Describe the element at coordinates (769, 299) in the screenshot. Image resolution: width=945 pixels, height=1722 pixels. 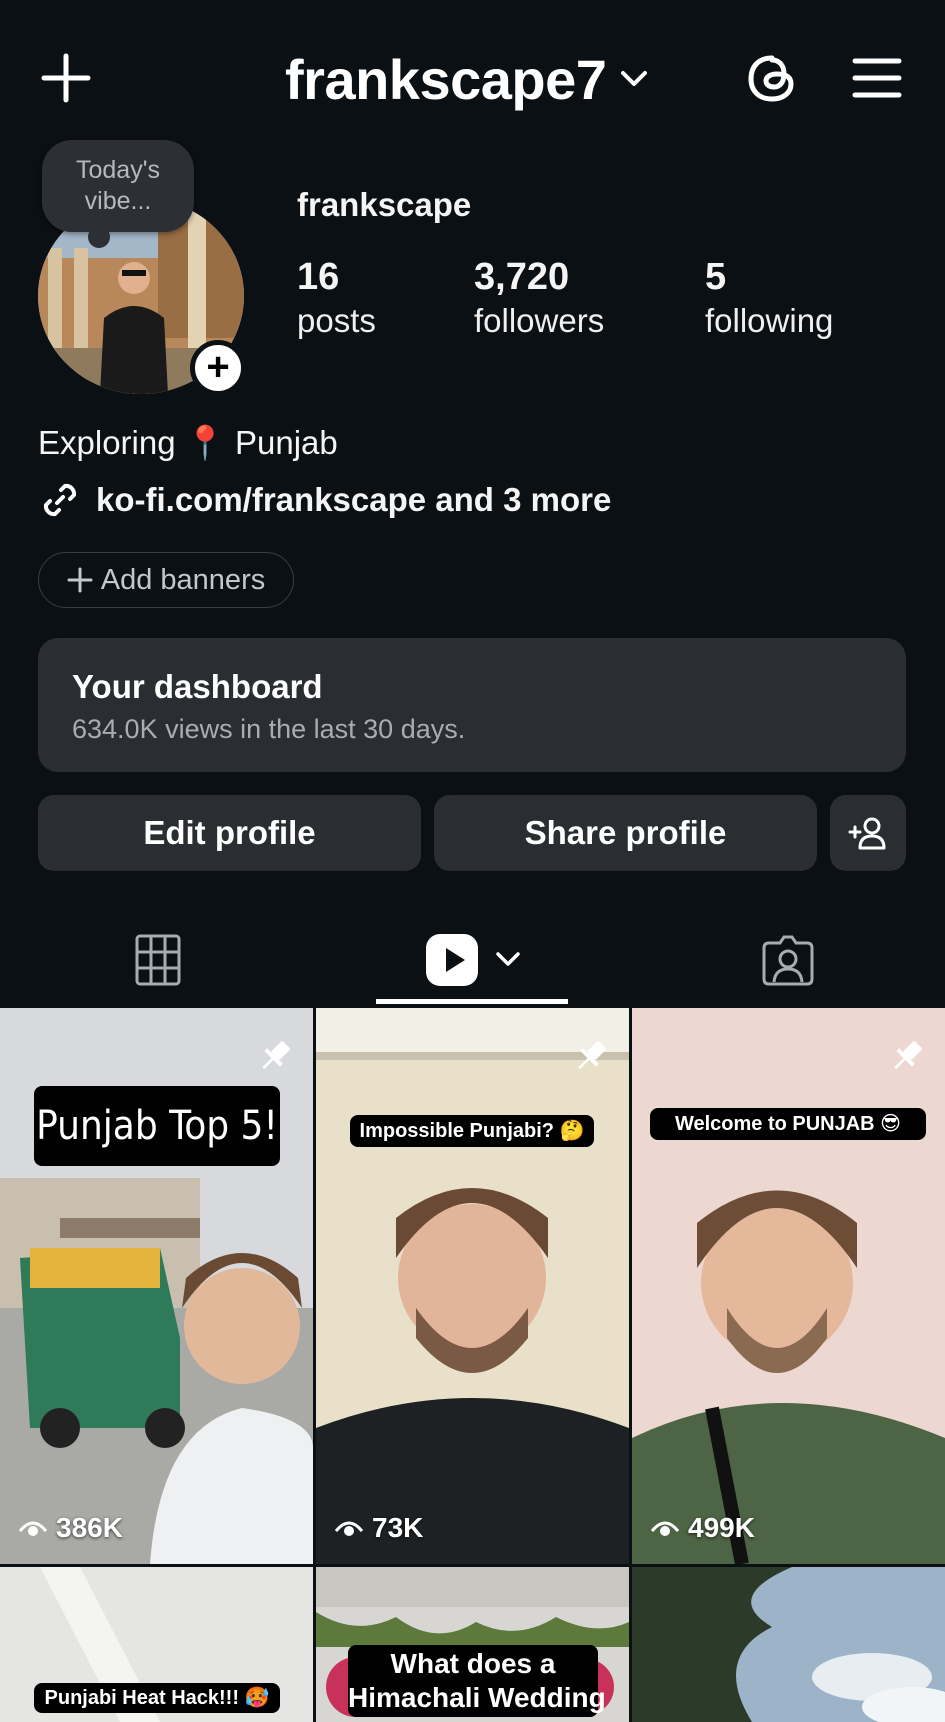
I see `stat-following: 5 following` at that location.